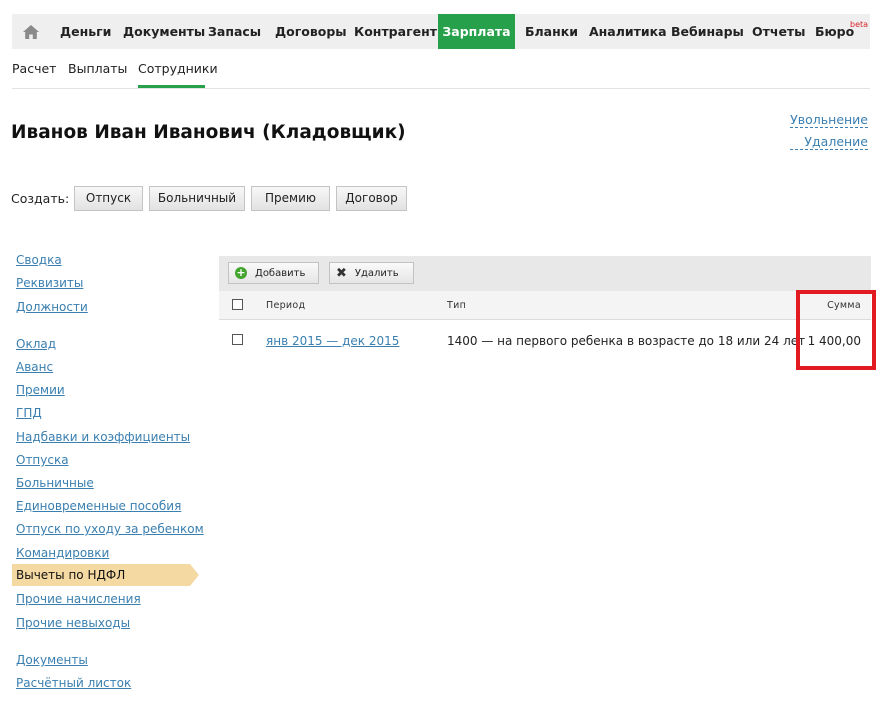  What do you see at coordinates (280, 273) in the screenshot?
I see `add-button-label: Добавить` at bounding box center [280, 273].